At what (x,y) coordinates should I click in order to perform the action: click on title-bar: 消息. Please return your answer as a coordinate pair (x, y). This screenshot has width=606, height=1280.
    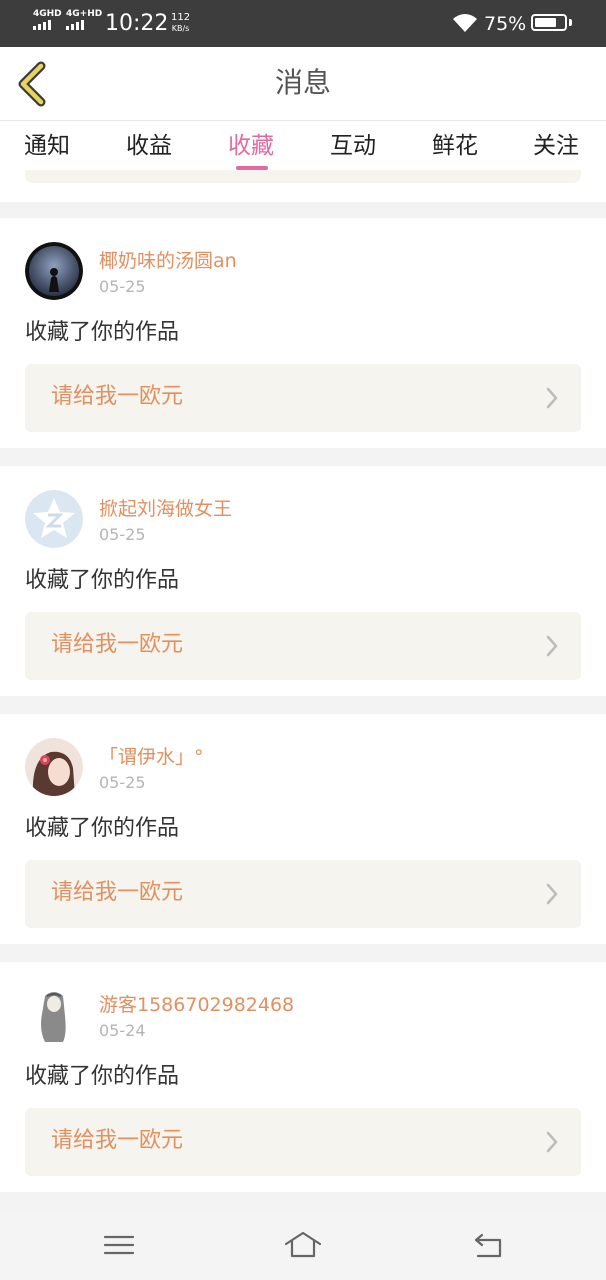
    Looking at the image, I should click on (303, 84).